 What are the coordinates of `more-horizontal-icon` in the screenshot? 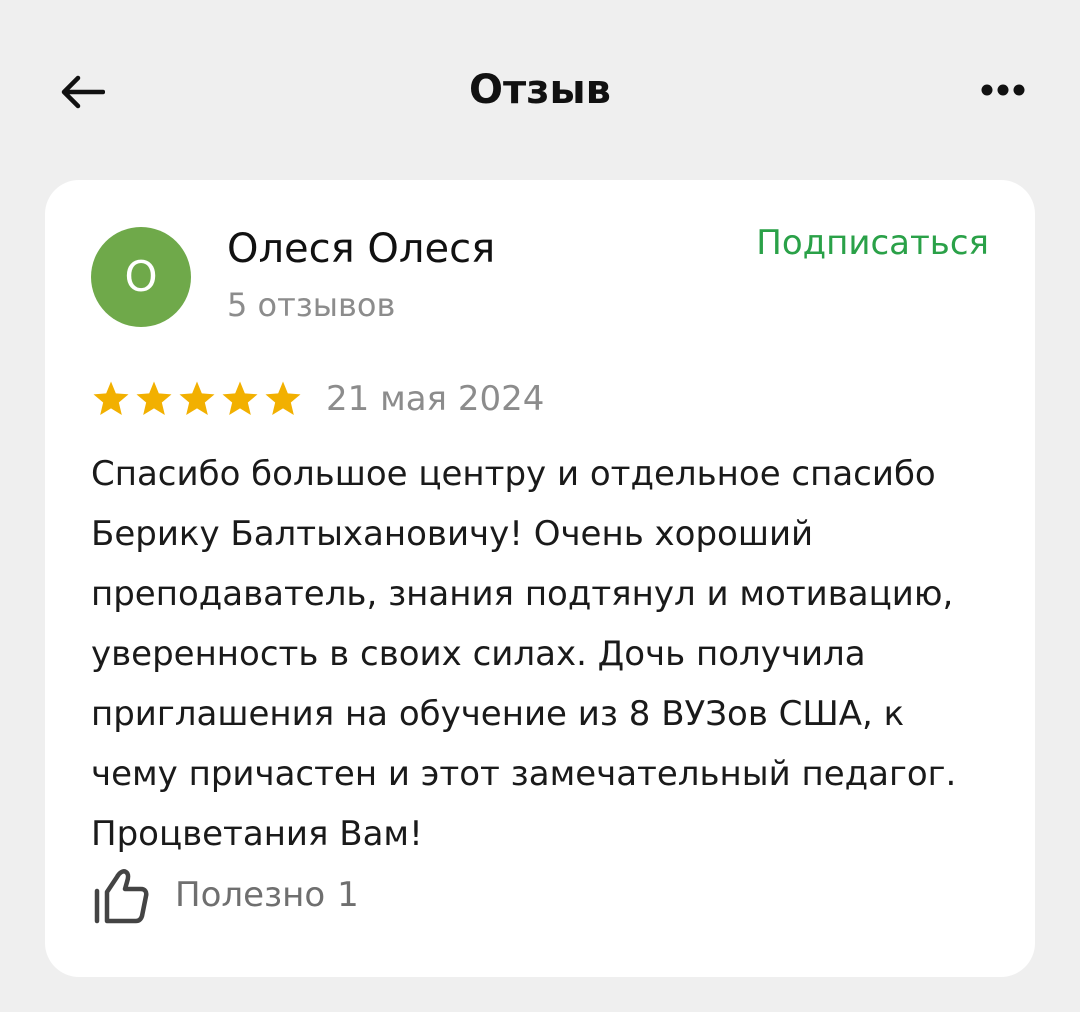 It's located at (1003, 90).